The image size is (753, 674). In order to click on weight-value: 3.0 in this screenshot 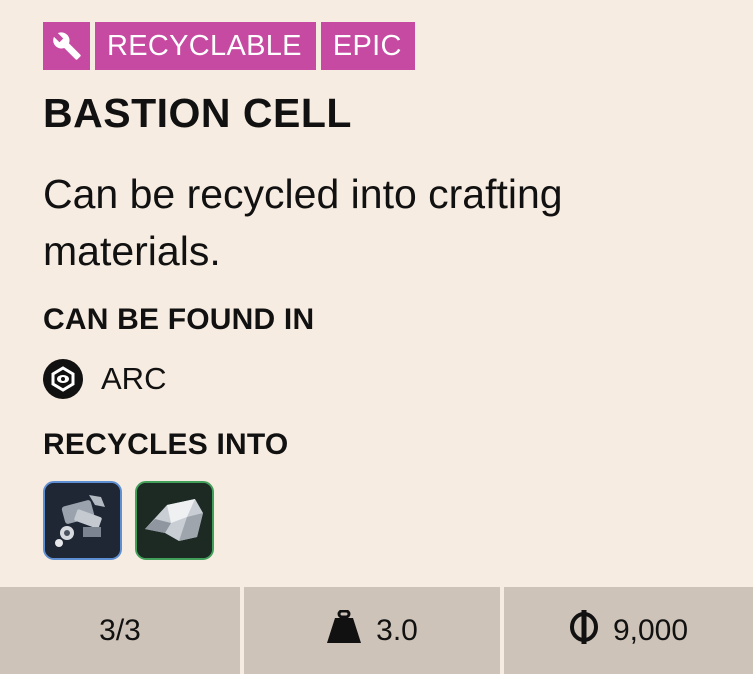, I will do `click(397, 630)`.